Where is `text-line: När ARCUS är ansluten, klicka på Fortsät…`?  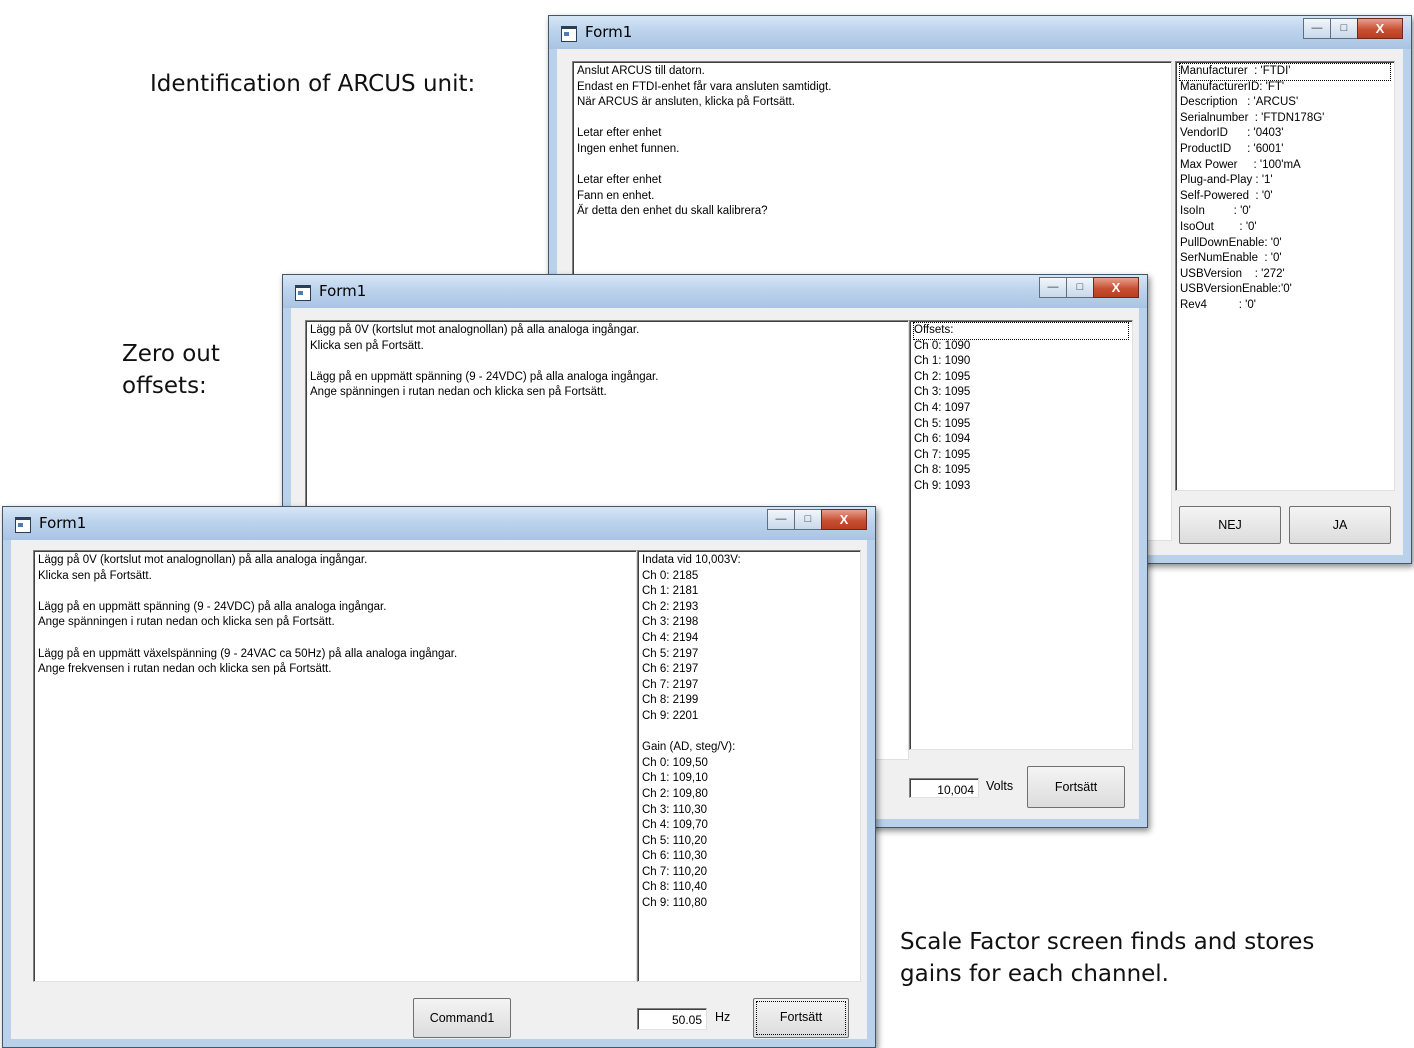 text-line: När ARCUS är ansluten, klicka på Fortsät… is located at coordinates (686, 102).